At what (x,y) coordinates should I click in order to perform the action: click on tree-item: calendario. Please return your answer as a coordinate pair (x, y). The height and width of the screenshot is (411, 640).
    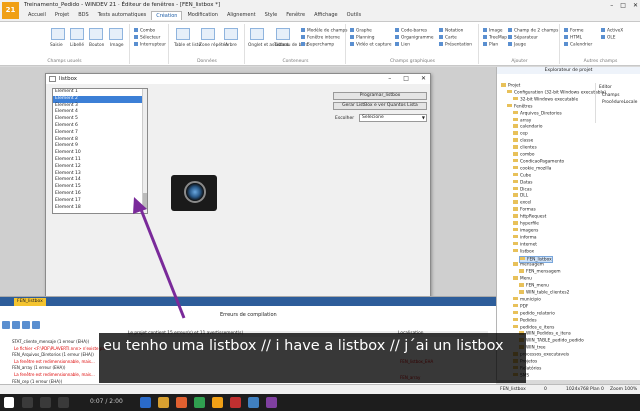
    Looking at the image, I should click on (528, 127).